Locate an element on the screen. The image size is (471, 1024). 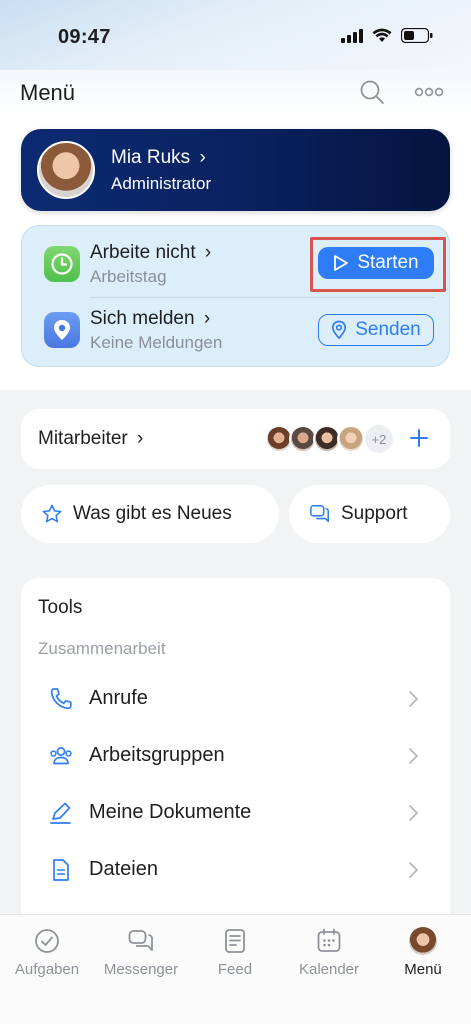
wifi-icon is located at coordinates (382, 35).